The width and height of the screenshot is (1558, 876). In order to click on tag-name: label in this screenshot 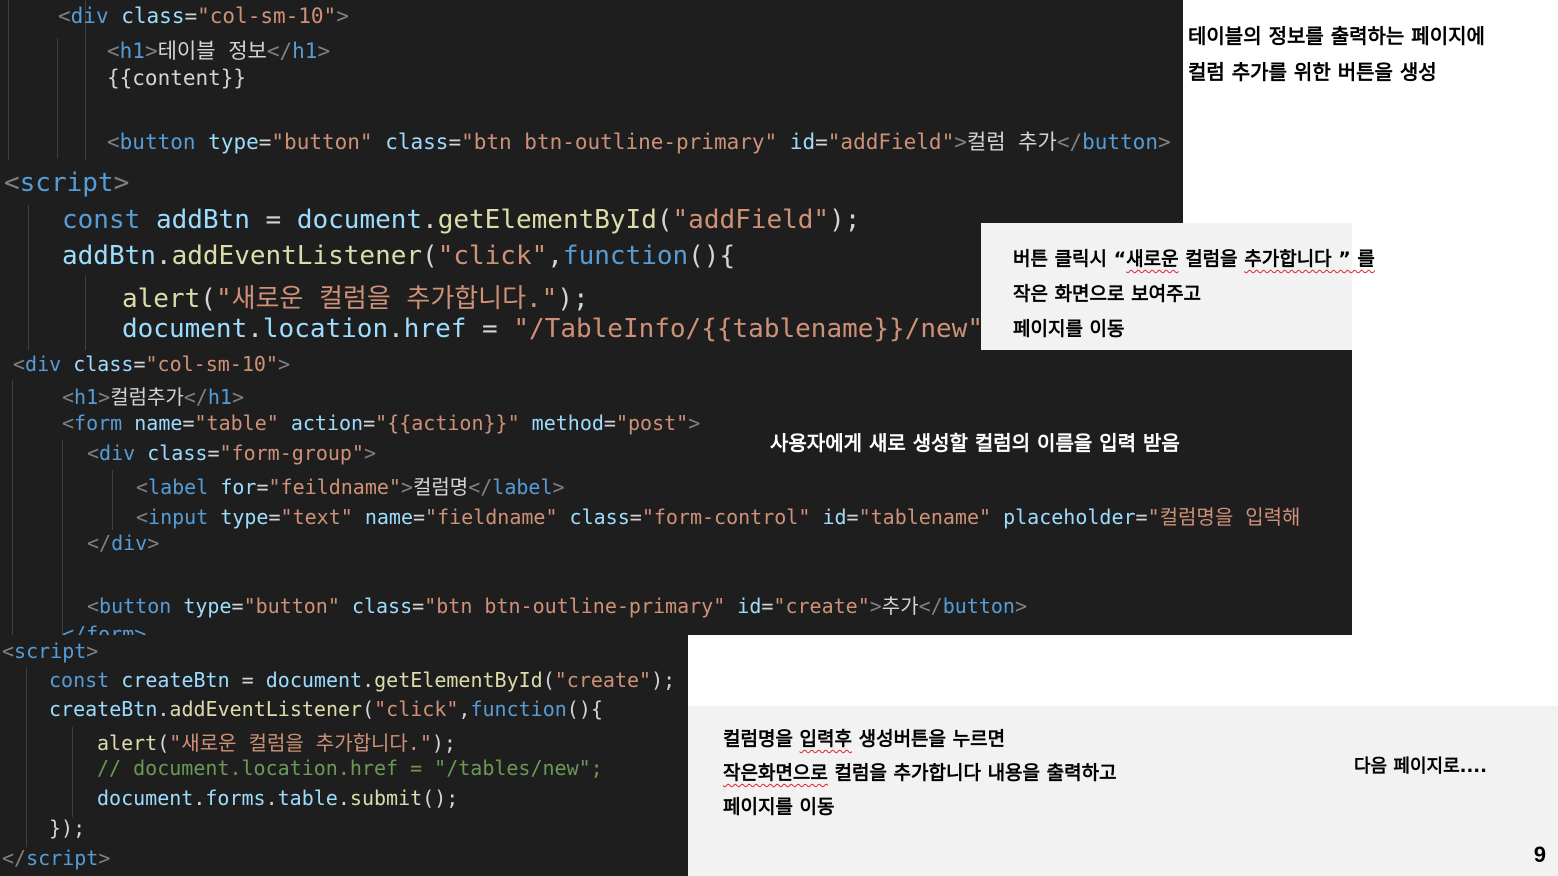, I will do `click(178, 487)`.